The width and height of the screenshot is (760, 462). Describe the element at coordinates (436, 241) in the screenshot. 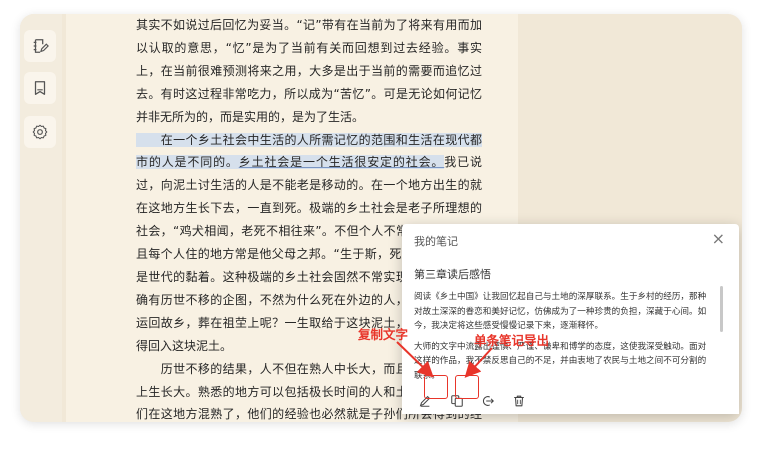

I see `note-panel-title: 我的笔记` at that location.